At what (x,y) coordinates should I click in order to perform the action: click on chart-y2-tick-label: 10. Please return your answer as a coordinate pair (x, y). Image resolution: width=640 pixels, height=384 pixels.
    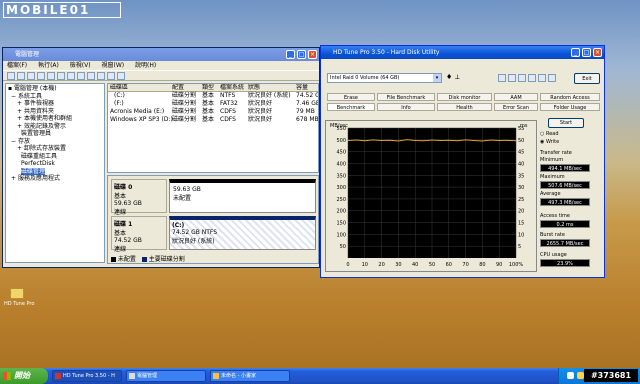
    Looking at the image, I should click on (521, 235).